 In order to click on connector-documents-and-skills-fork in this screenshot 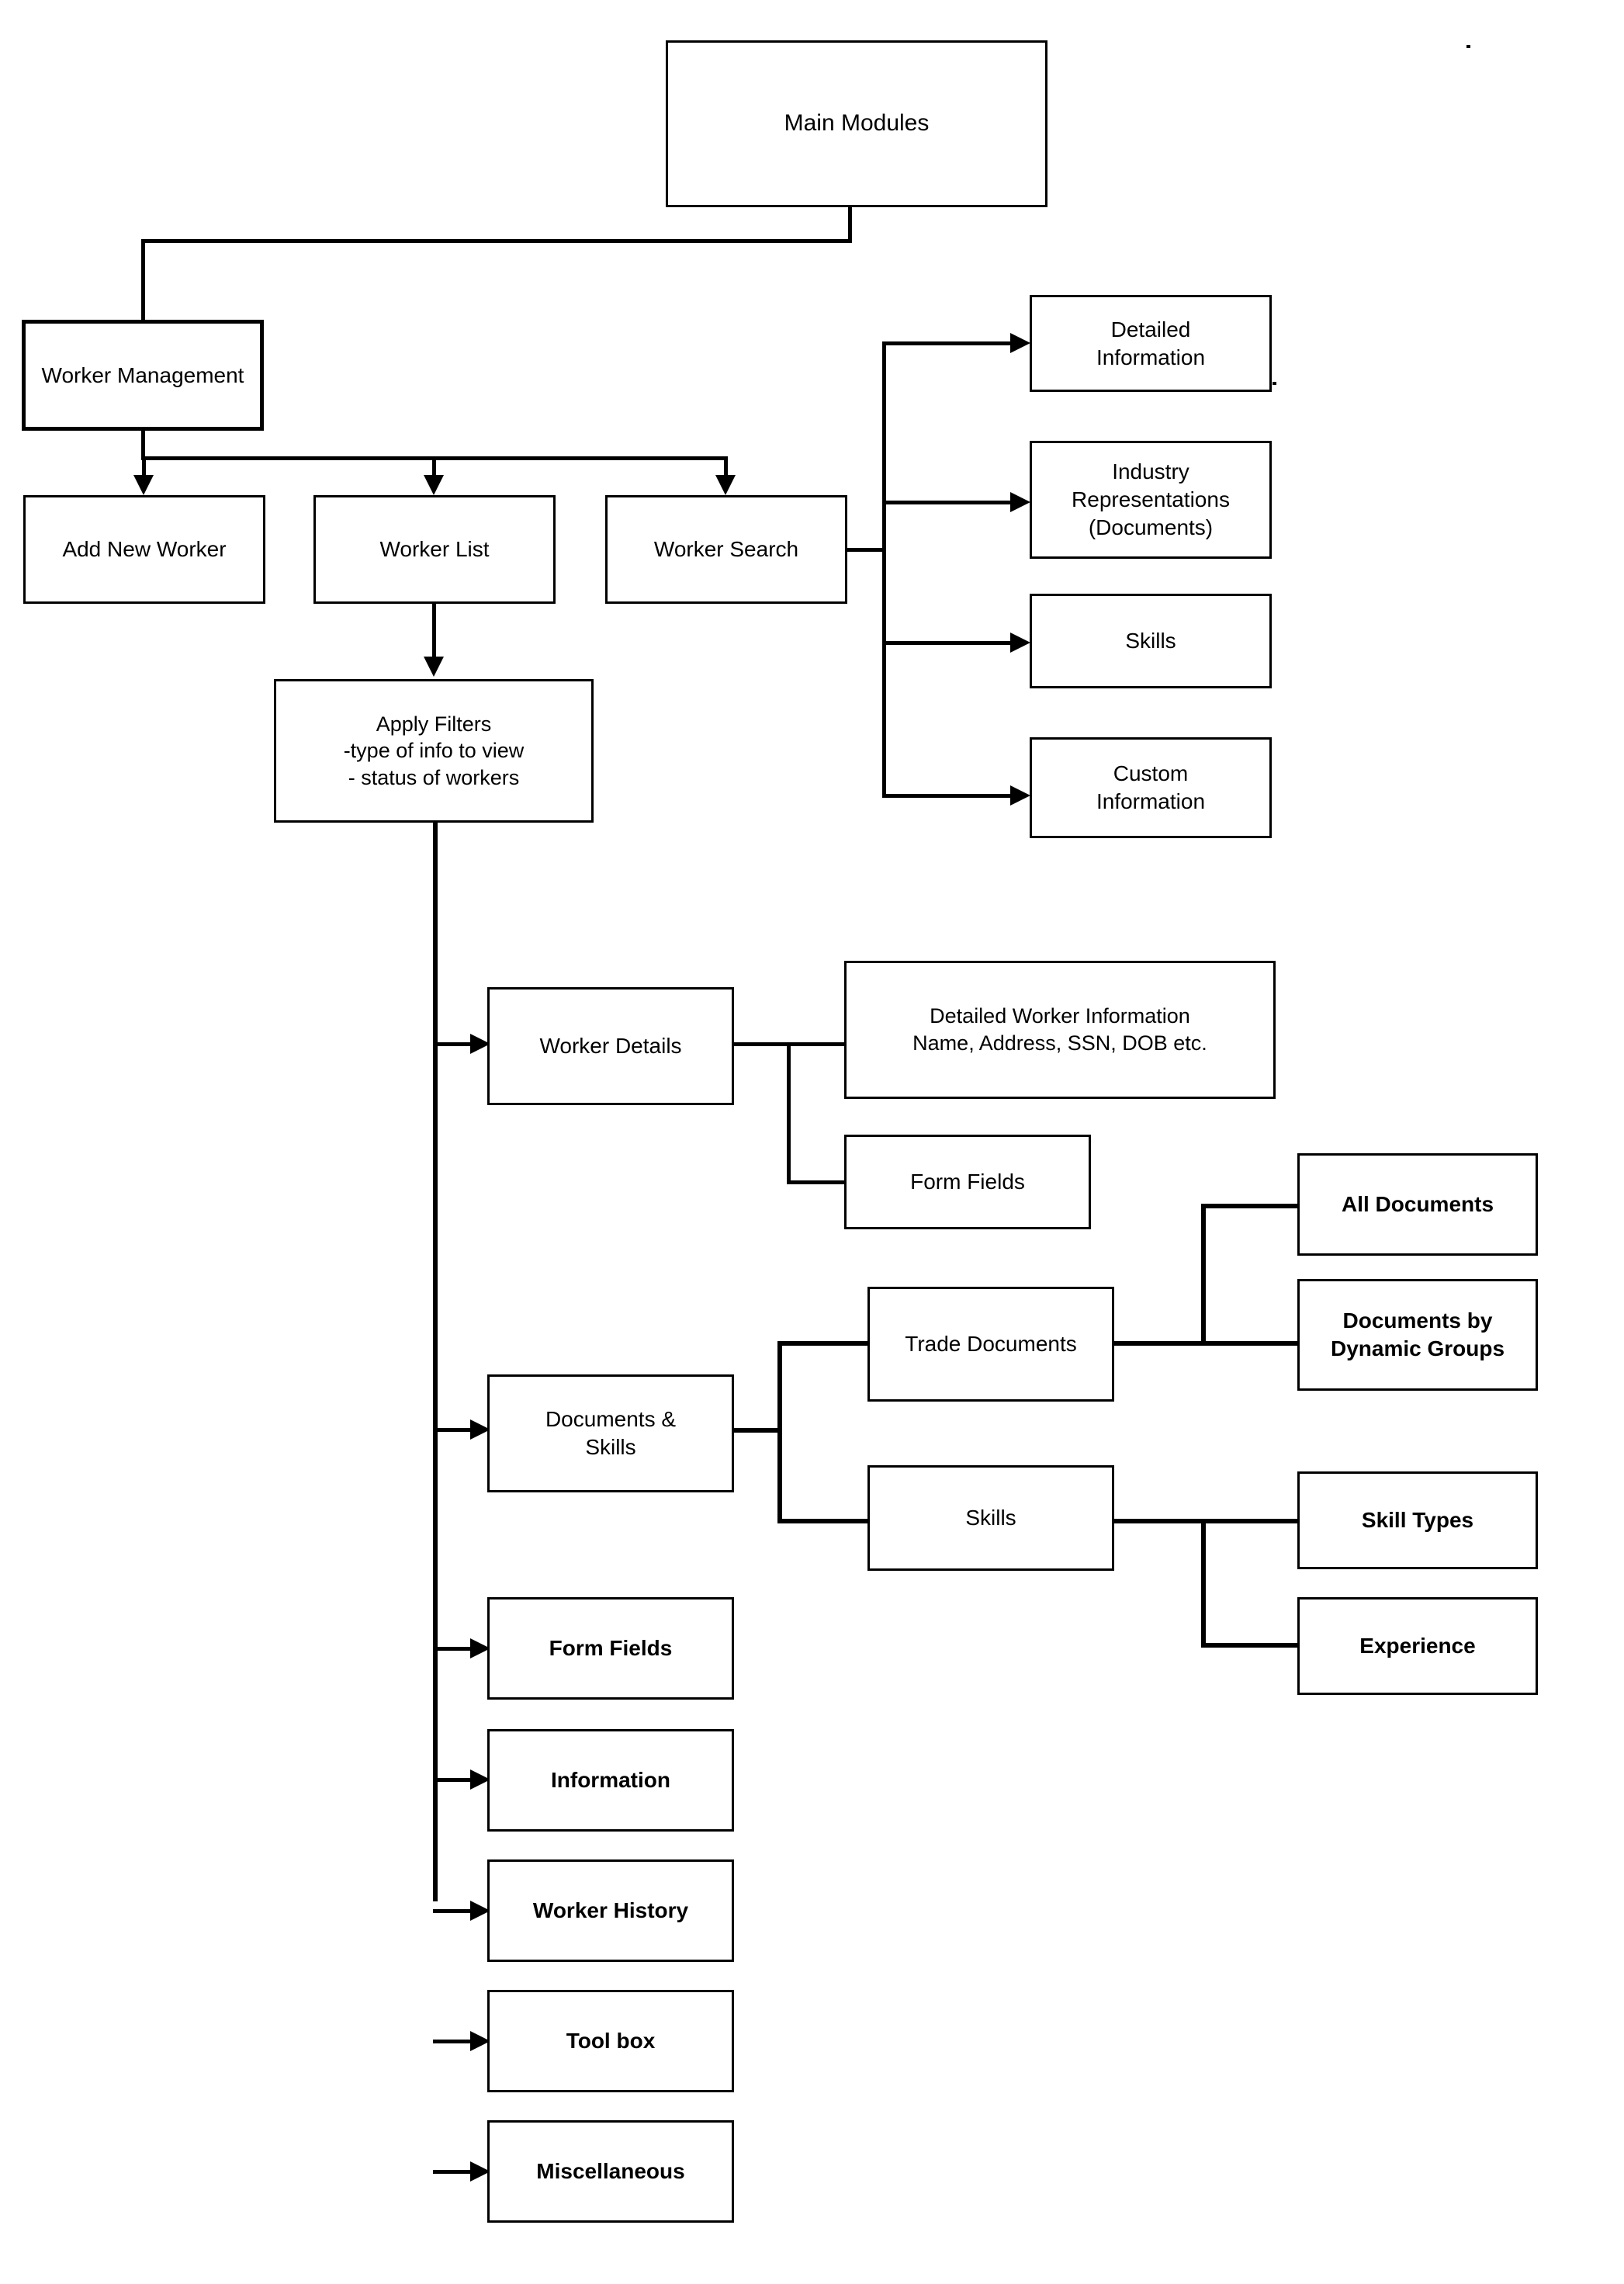, I will do `click(779, 1432)`.